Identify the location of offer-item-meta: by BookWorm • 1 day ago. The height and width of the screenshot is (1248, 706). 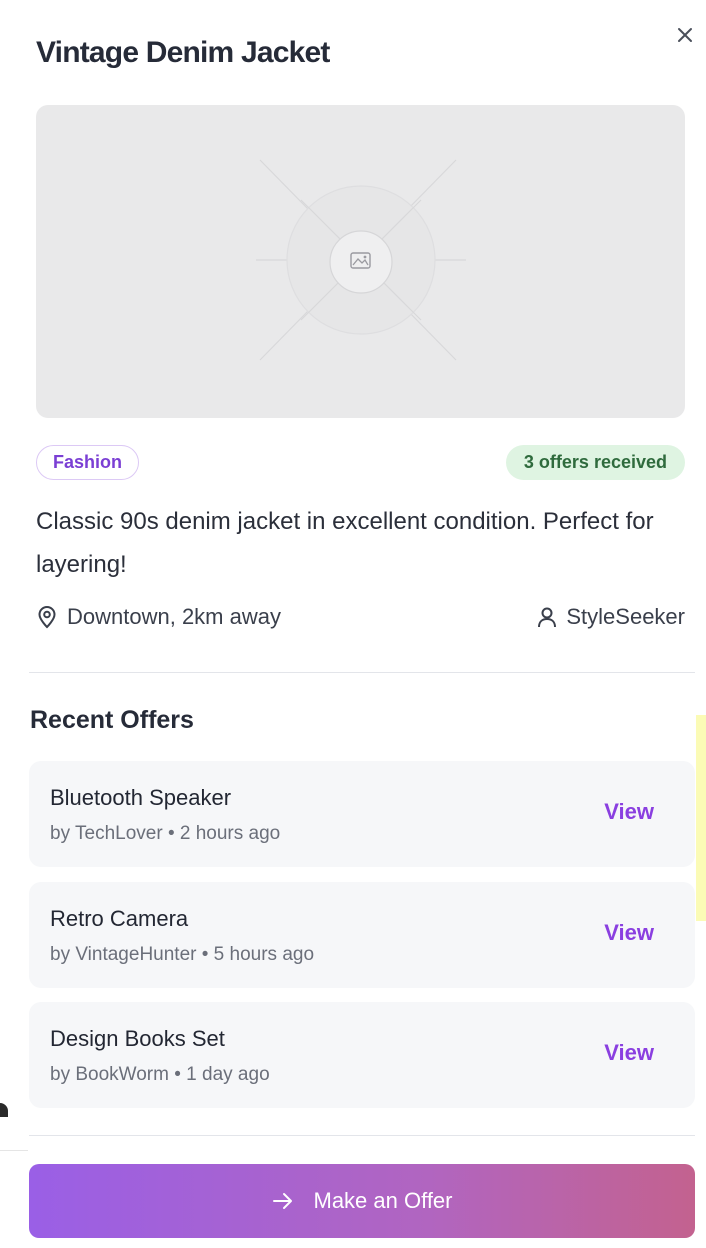
(160, 1074).